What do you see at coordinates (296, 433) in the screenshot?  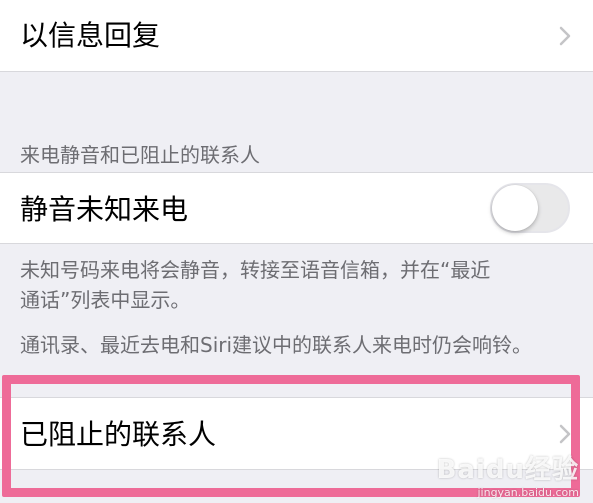 I see `blocked-contacts-row: 已阻止的联系人` at bounding box center [296, 433].